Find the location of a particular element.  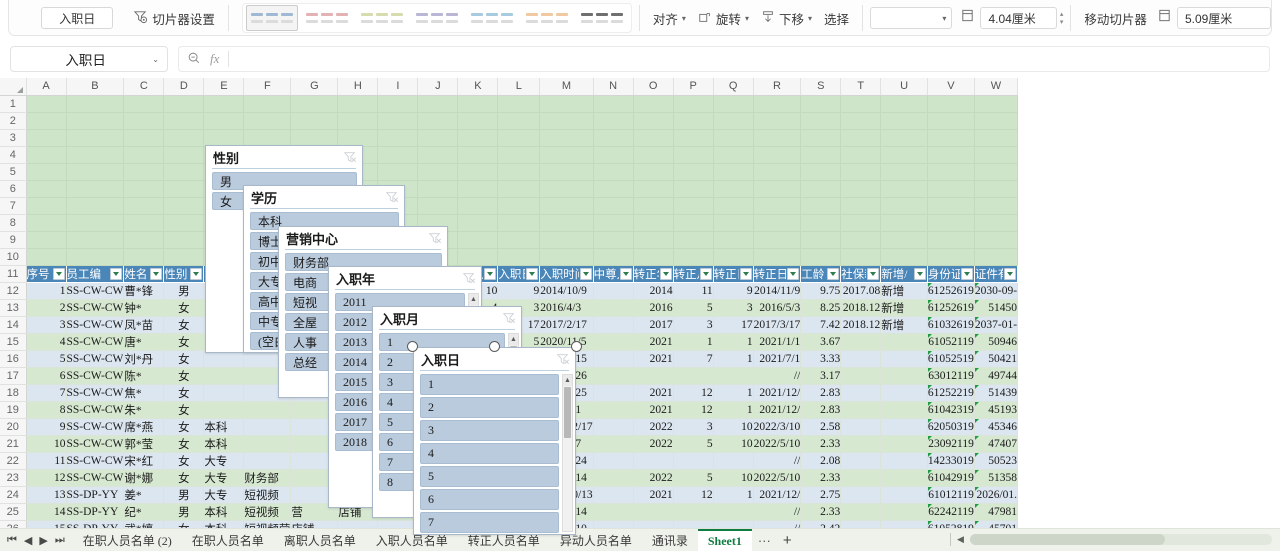

table-column-header: 工龄 is located at coordinates (821, 274).